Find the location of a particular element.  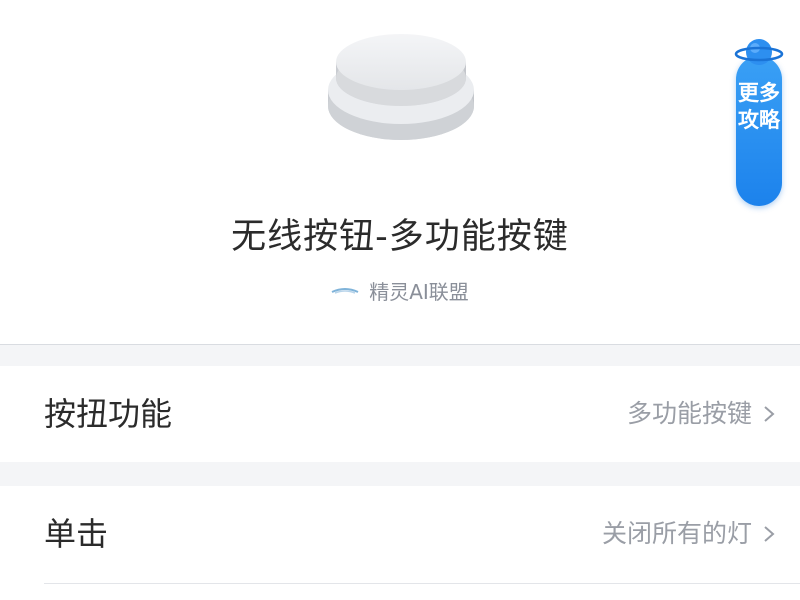

more-guides-button: 更多攻略 is located at coordinates (759, 119).